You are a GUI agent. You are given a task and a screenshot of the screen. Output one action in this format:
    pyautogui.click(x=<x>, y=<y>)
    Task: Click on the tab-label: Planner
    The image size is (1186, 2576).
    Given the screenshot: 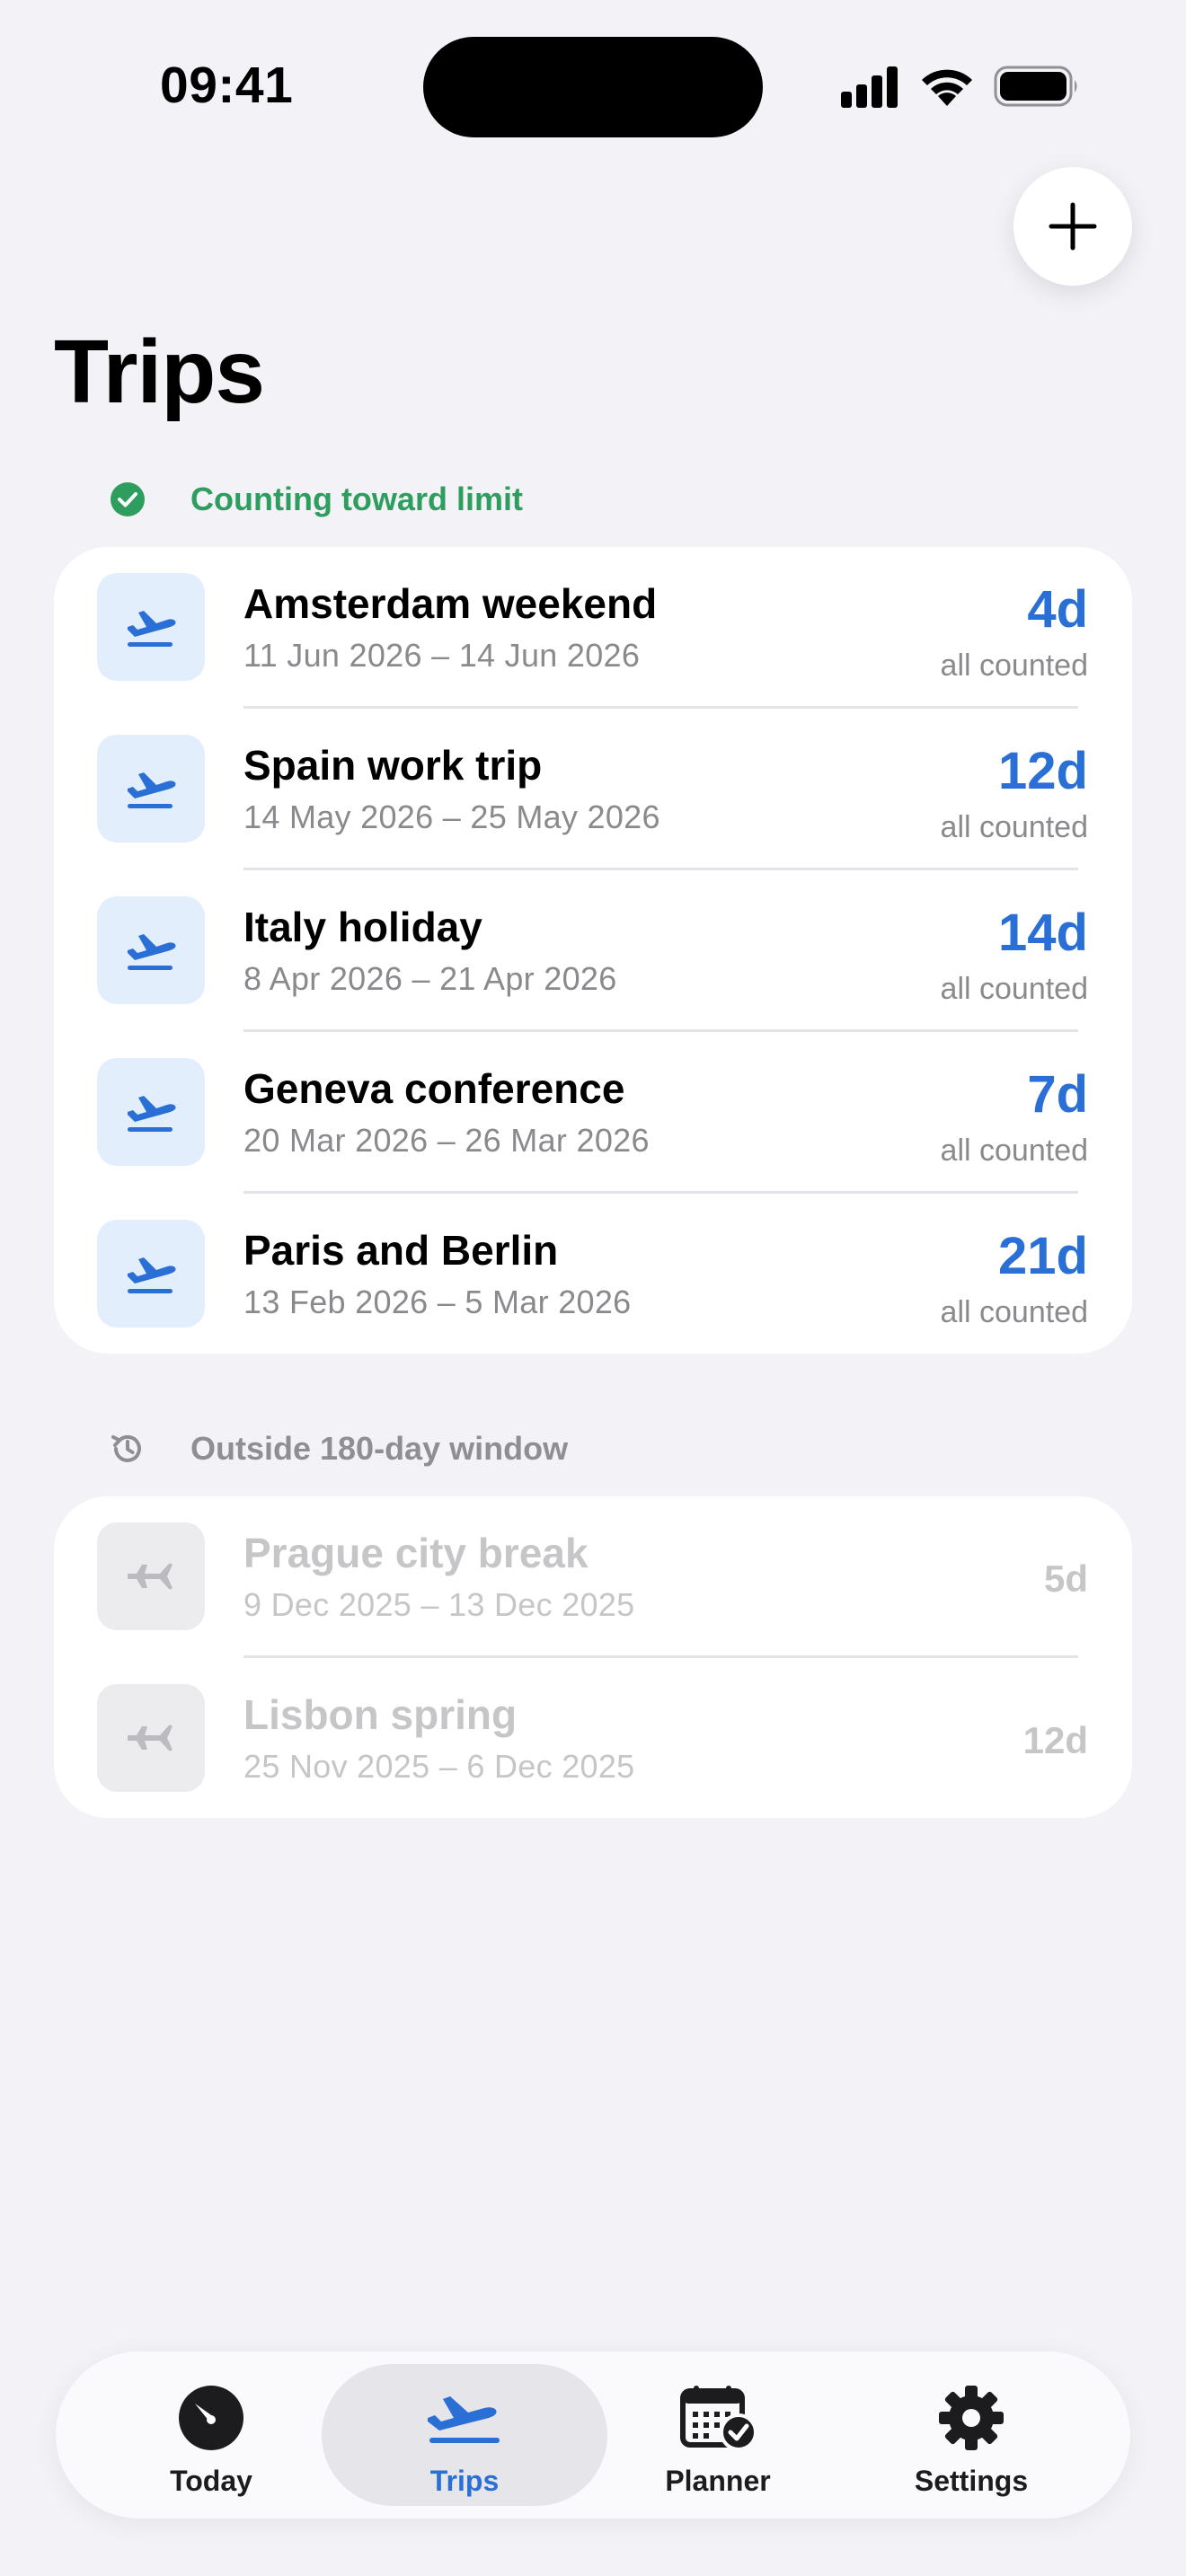 What is the action you would take?
    pyautogui.click(x=718, y=2481)
    